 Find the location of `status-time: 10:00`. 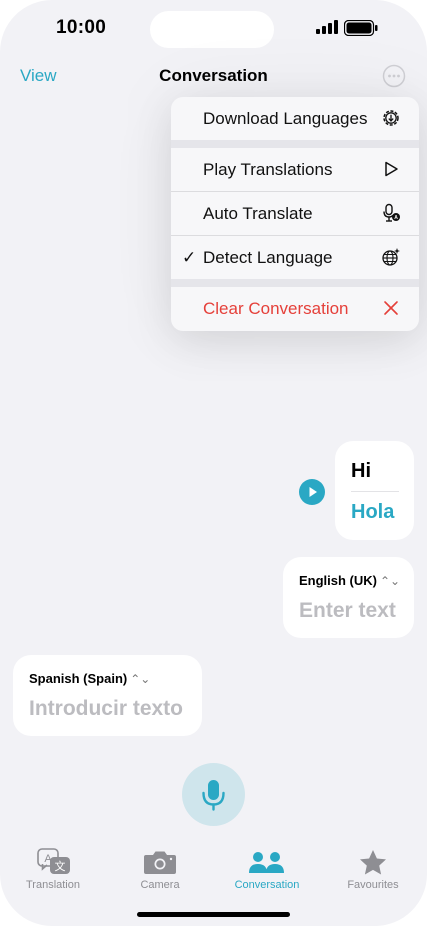

status-time: 10:00 is located at coordinates (81, 27).